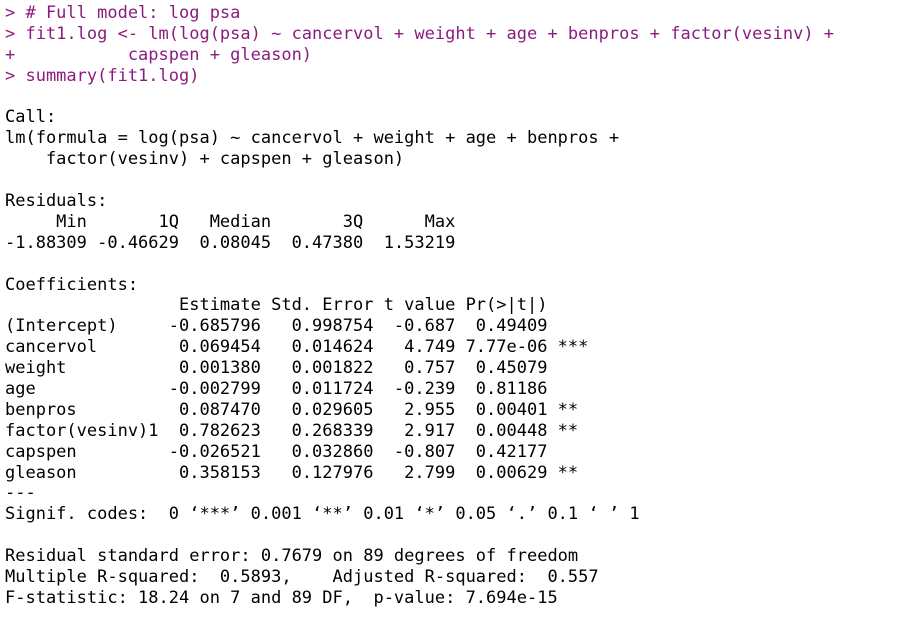 The image size is (907, 620). I want to click on prompt-comment-line: > # Full model: log psa, so click(123, 13).